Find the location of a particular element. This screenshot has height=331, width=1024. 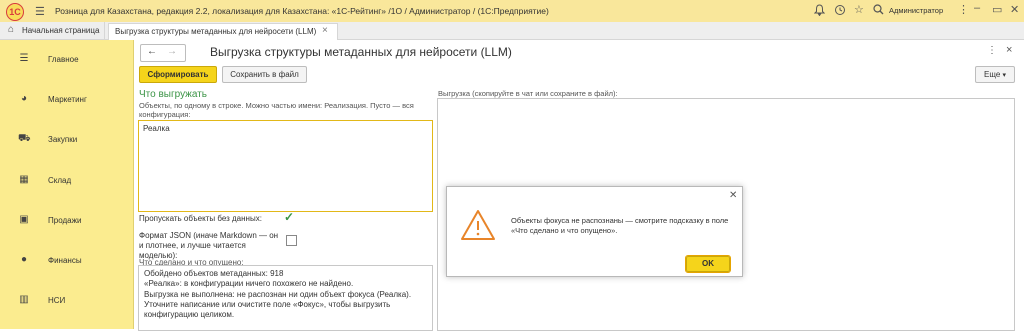

restore-icon: ▭ is located at coordinates (997, 9).